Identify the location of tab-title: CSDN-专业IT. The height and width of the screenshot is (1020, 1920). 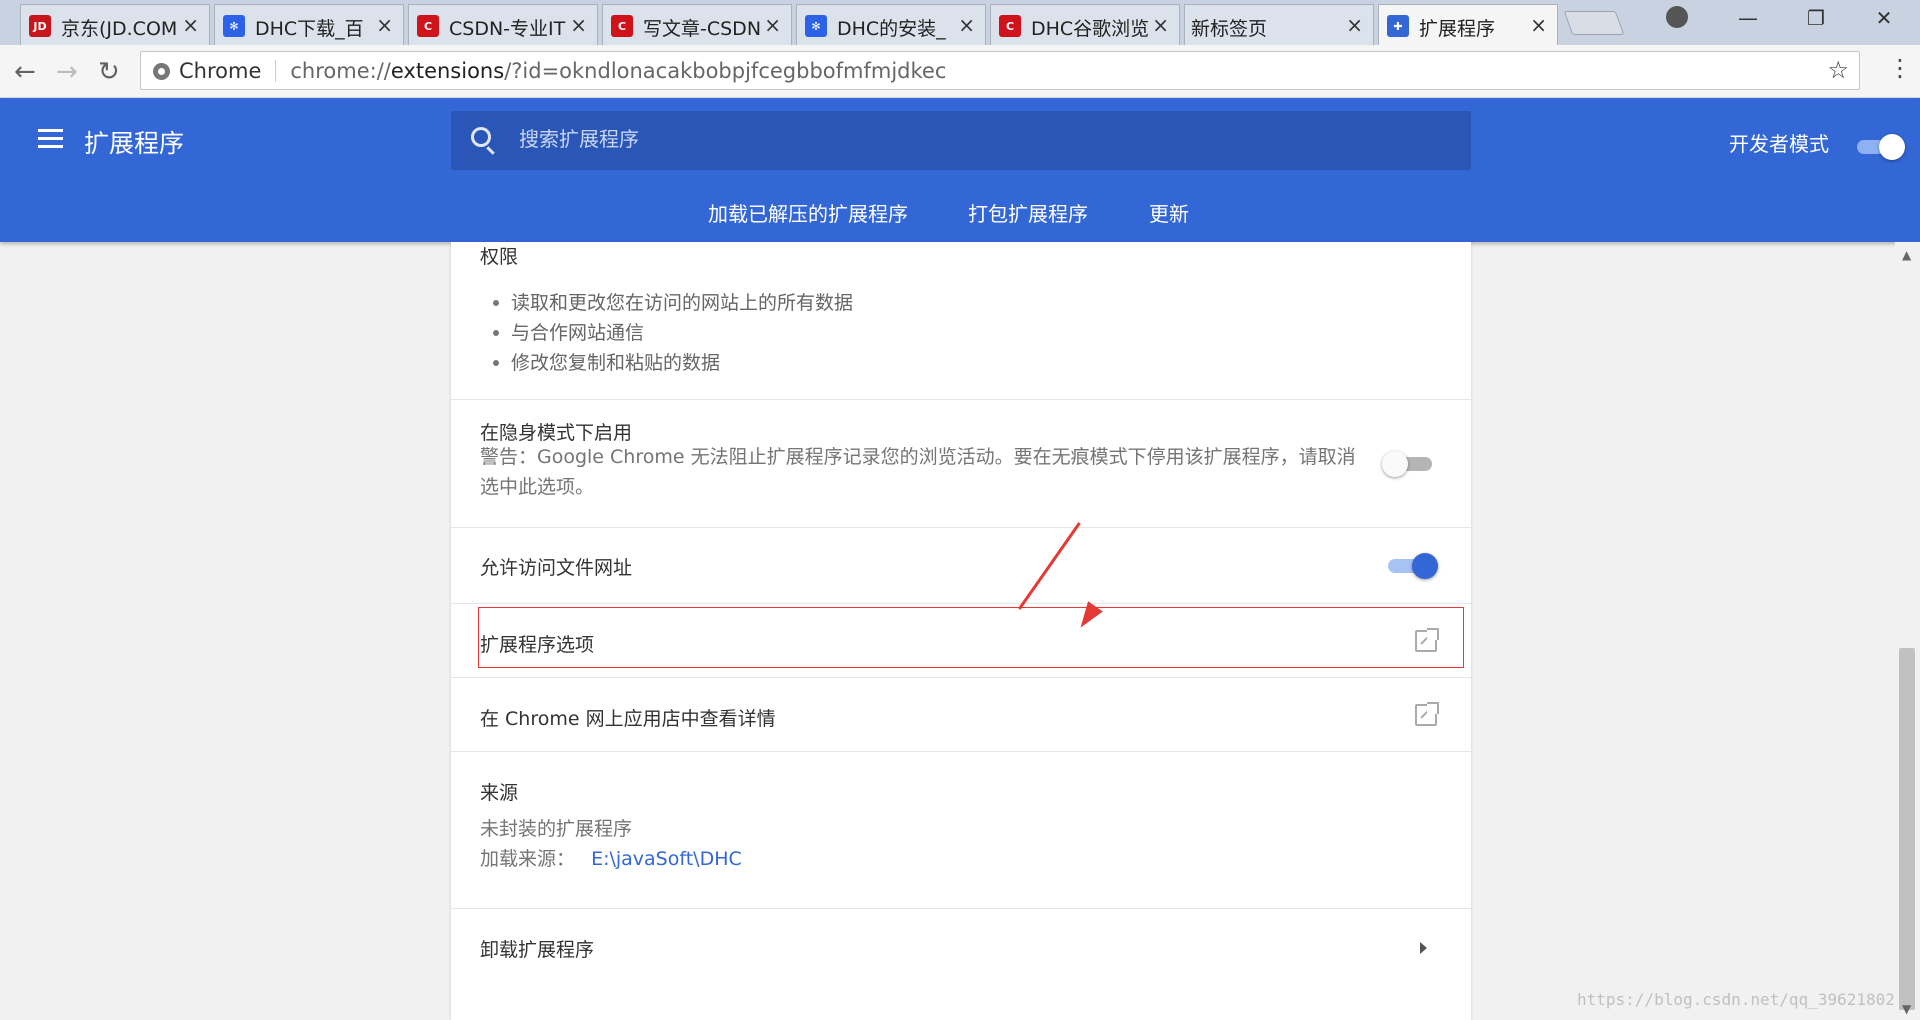
(507, 29).